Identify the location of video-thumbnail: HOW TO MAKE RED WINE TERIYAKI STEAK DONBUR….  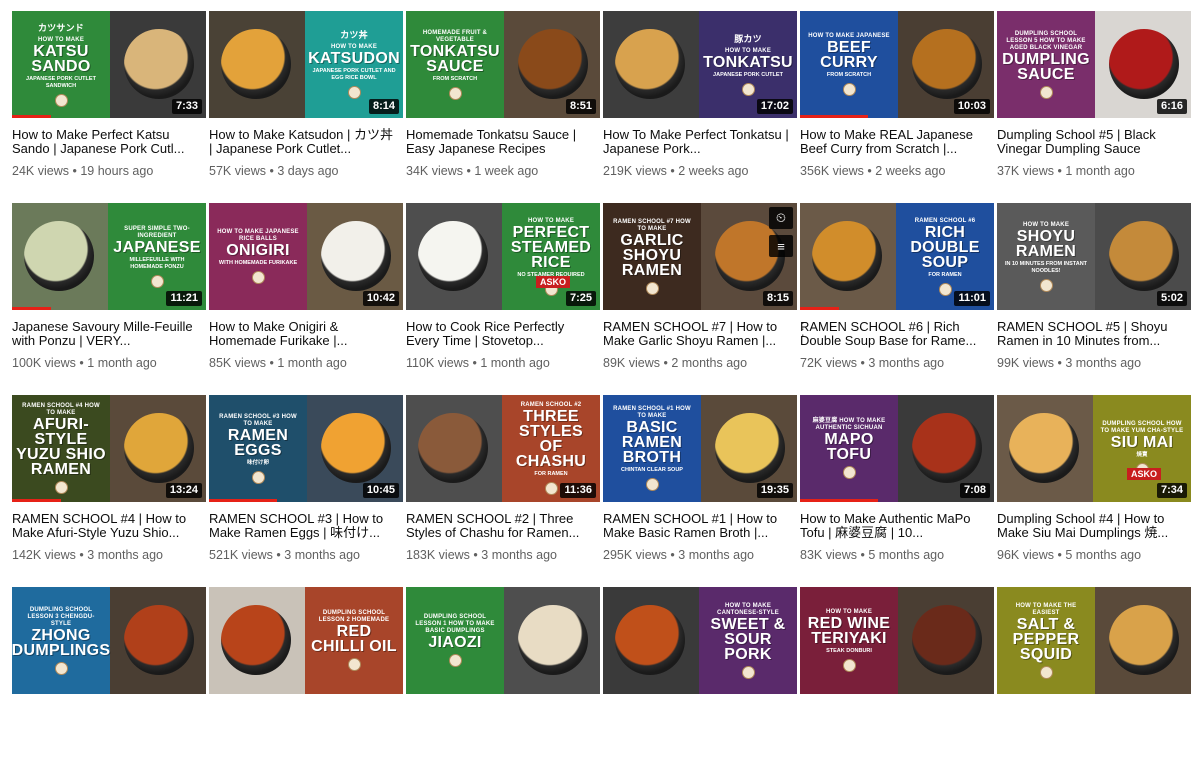
(897, 640).